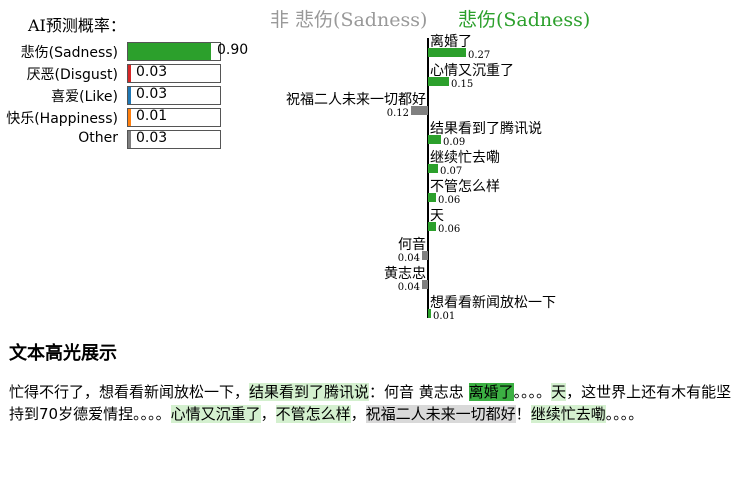 The height and width of the screenshot is (500, 750). I want to click on contribution-word: 黄志忠, so click(405, 274).